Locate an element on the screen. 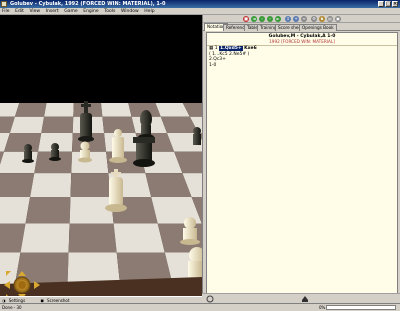  black-reply: Kxe6 is located at coordinates (250, 48).